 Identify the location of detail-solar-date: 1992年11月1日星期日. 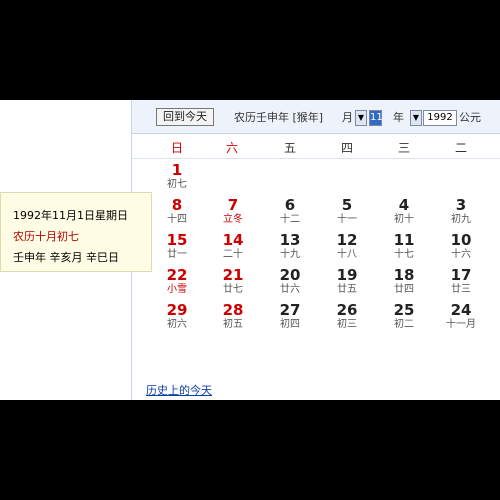
(70, 215).